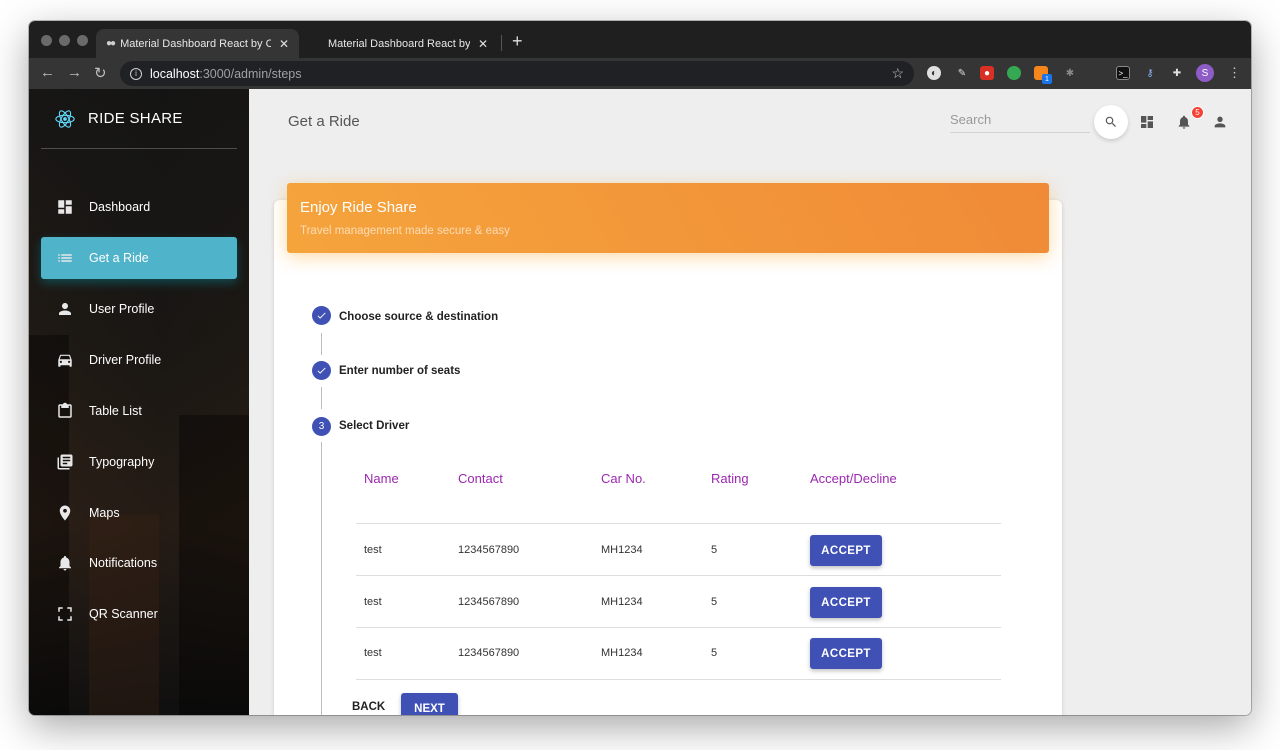  Describe the element at coordinates (381, 478) in the screenshot. I see `column-header-name: Name` at that location.